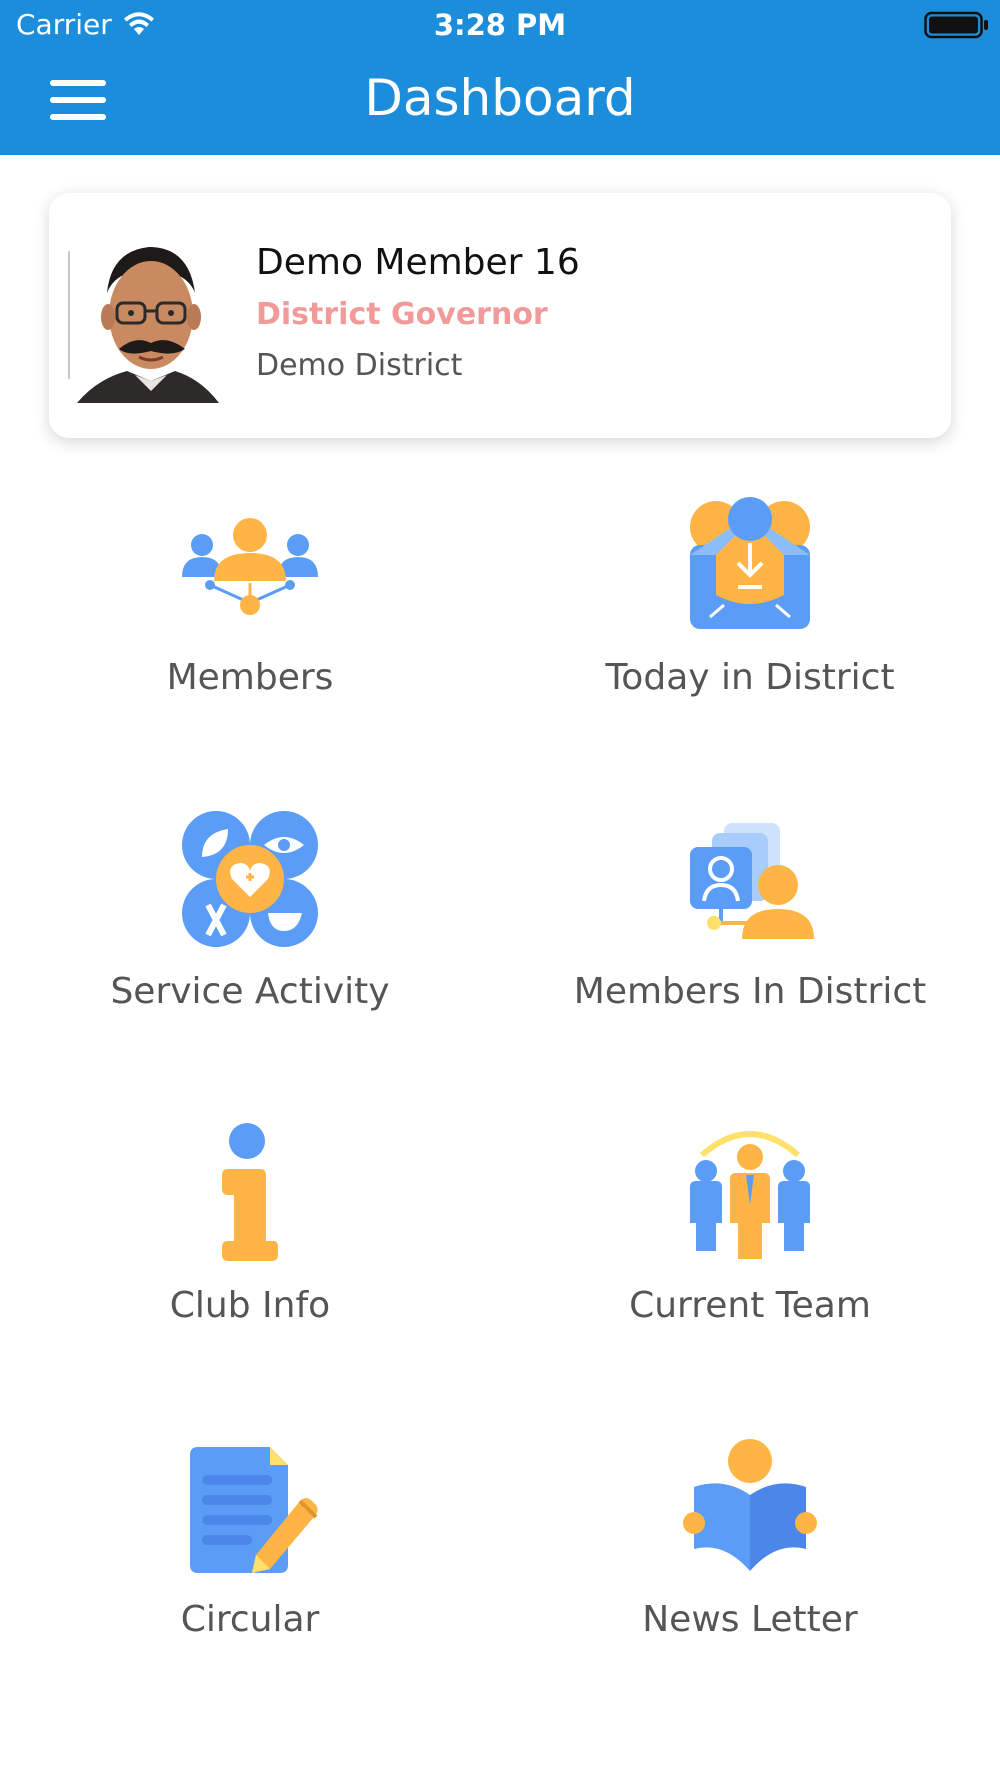  I want to click on tile-members-in-district: Members In District, so click(750, 939).